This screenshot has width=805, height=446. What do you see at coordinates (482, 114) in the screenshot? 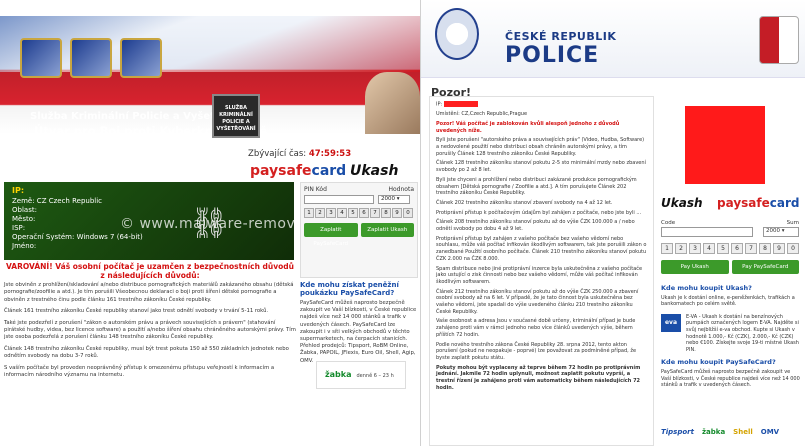
I see `location-line: Umístění: CZ,Czech Republic,Prague` at bounding box center [482, 114].